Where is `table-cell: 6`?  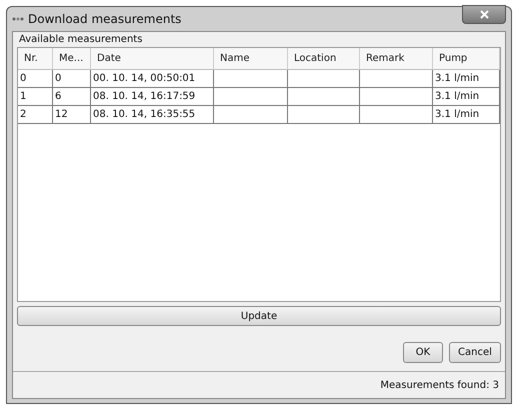 table-cell: 6 is located at coordinates (72, 97).